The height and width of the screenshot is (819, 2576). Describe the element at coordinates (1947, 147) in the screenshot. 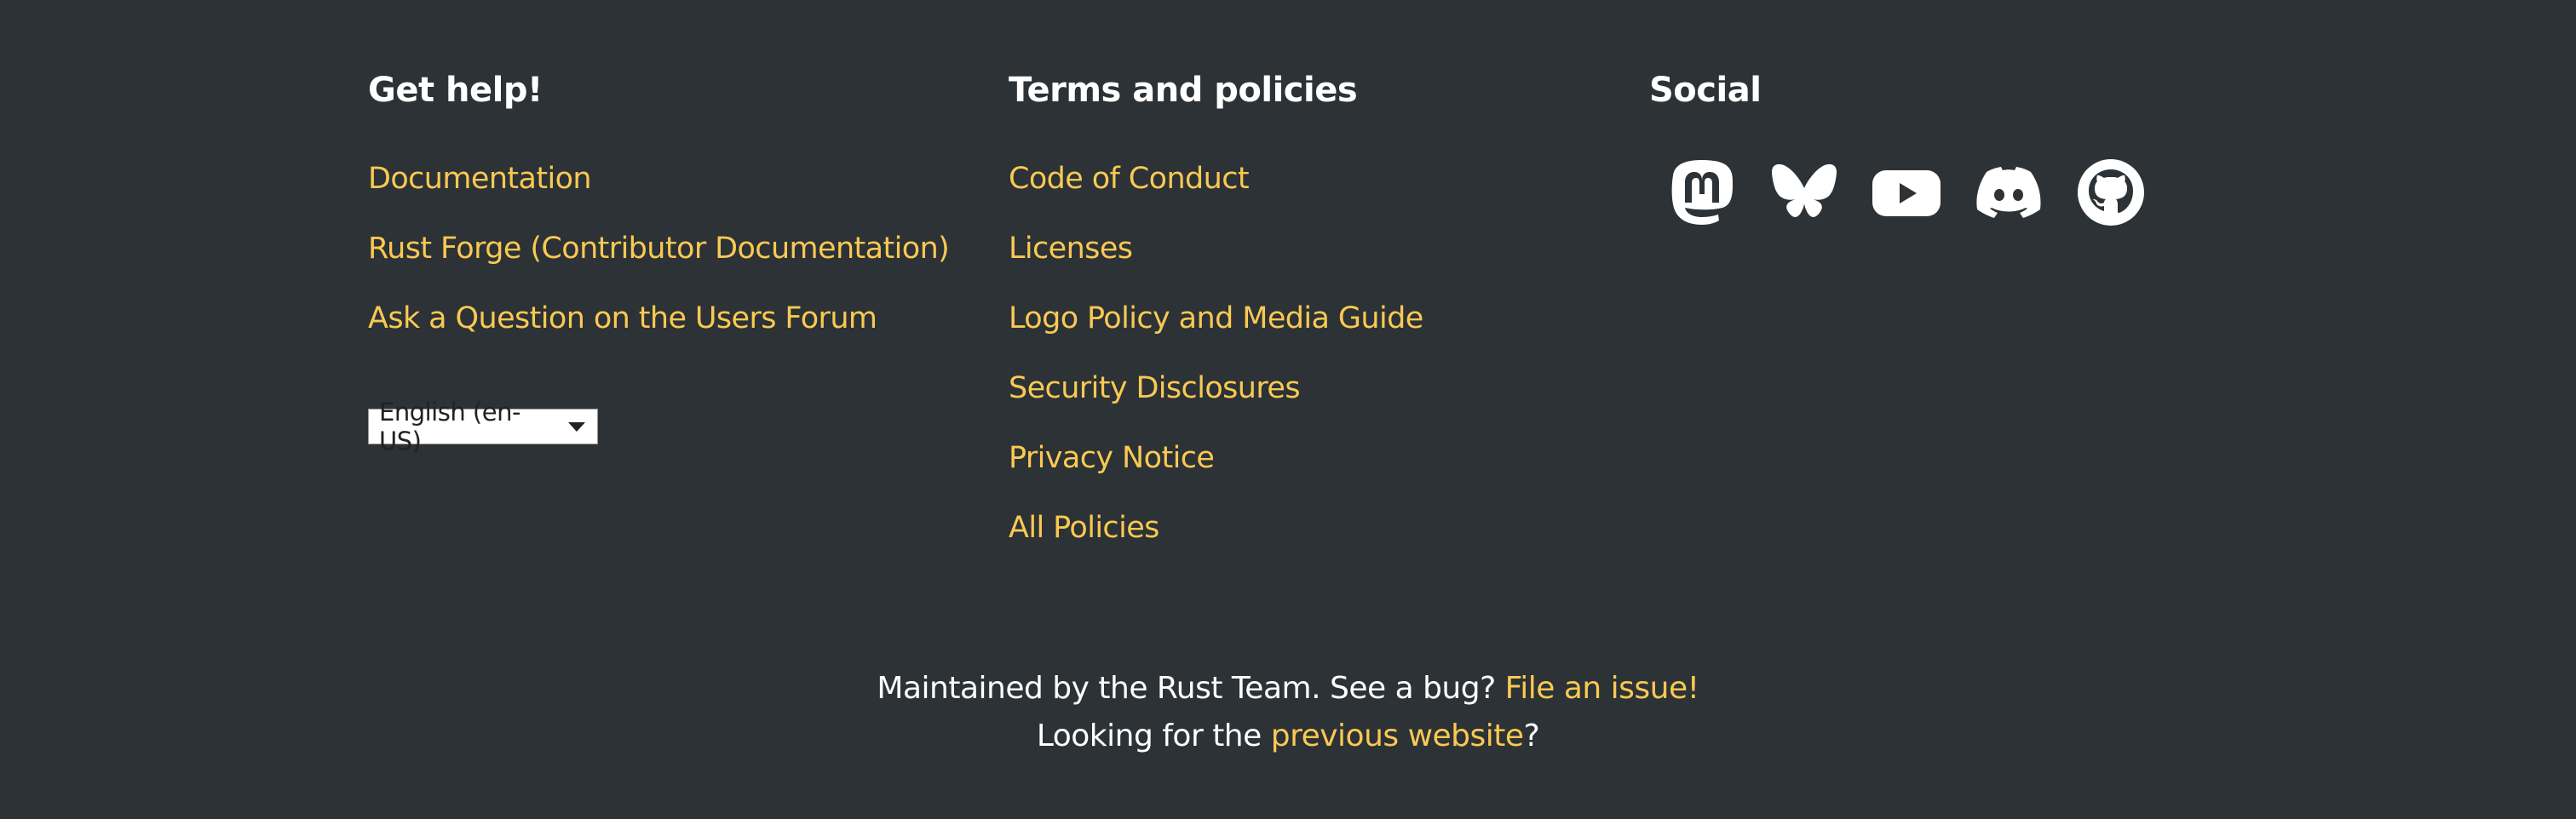

I see `social-section: Social` at that location.